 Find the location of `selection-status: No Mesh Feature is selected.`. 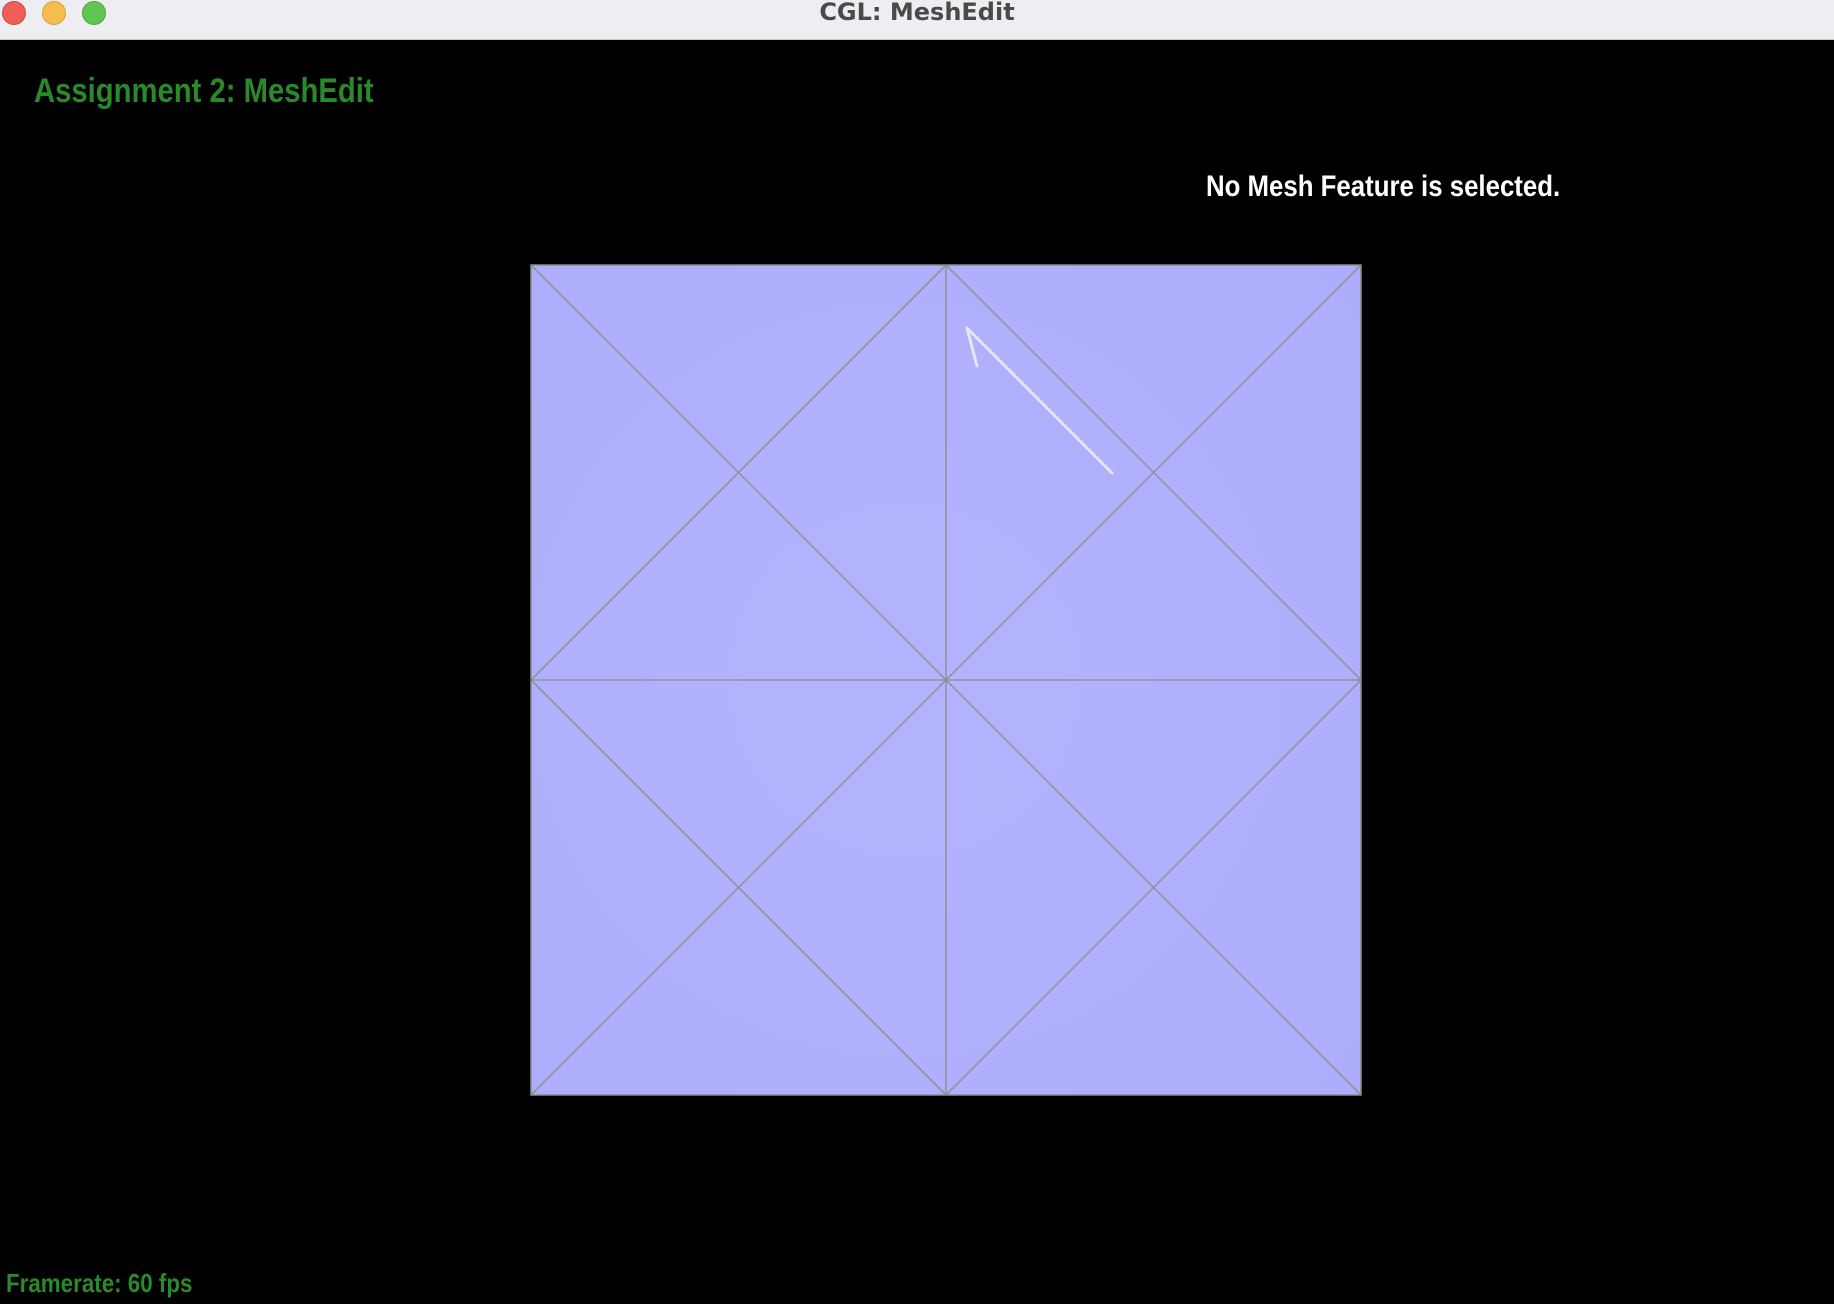

selection-status: No Mesh Feature is selected. is located at coordinates (1383, 186).